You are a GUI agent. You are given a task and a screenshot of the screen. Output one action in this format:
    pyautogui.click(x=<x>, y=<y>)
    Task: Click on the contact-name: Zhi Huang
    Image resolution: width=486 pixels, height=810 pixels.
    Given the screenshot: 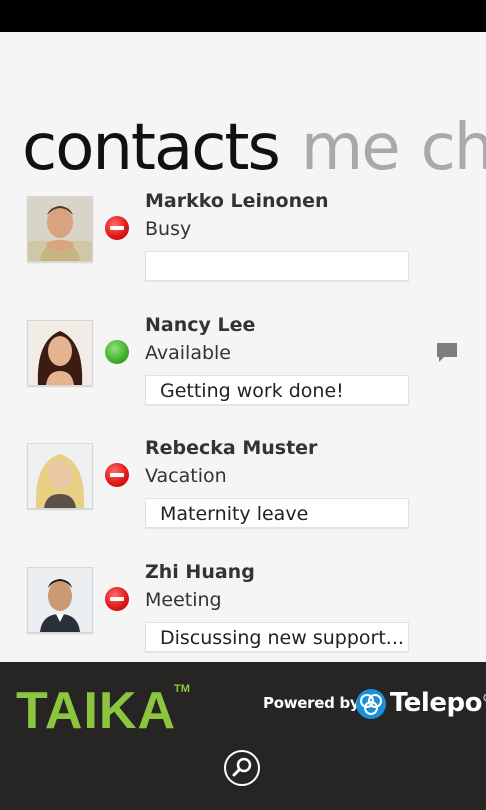 What is the action you would take?
    pyautogui.click(x=200, y=572)
    